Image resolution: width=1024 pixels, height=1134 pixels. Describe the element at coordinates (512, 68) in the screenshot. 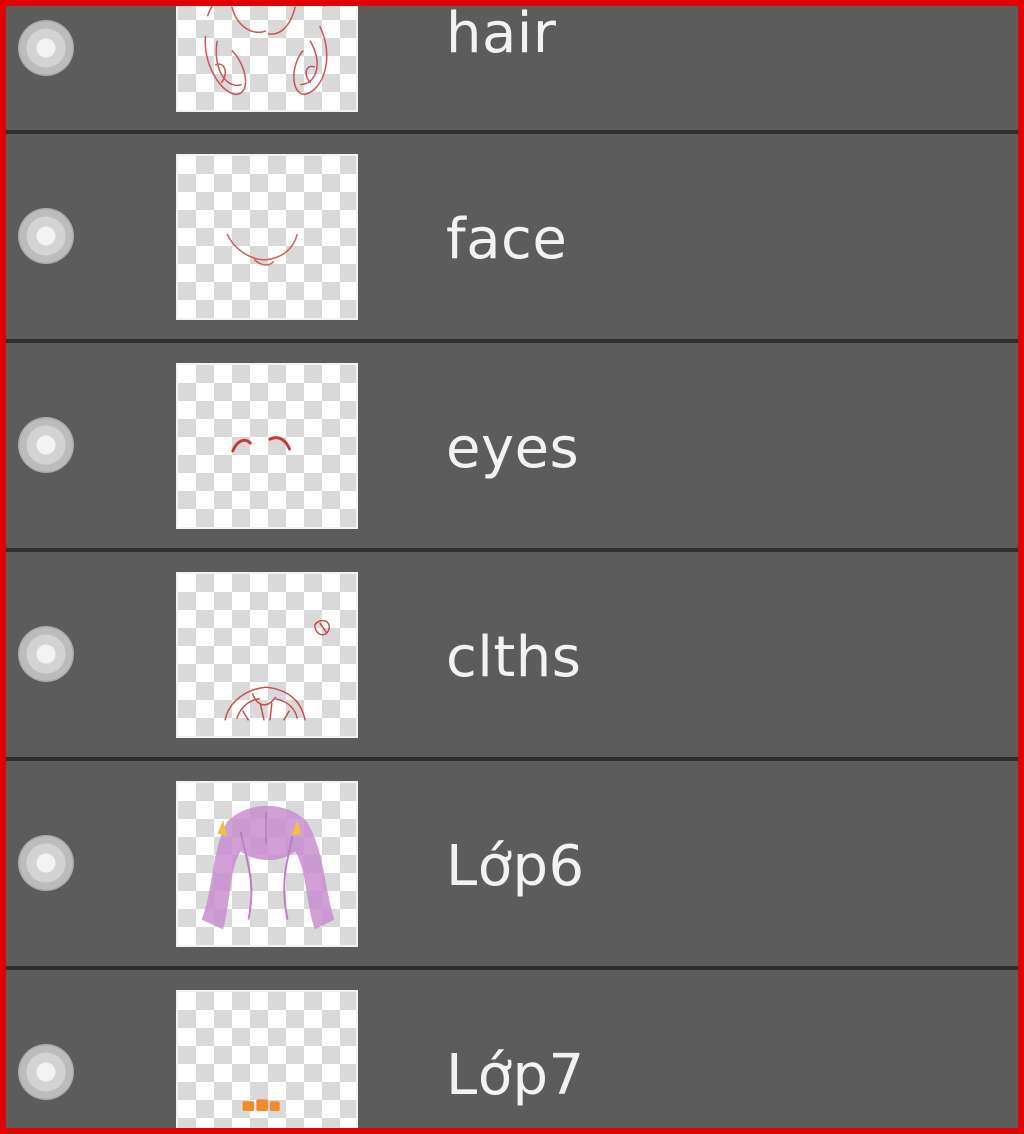

I see `layer-row-hair: hair` at that location.